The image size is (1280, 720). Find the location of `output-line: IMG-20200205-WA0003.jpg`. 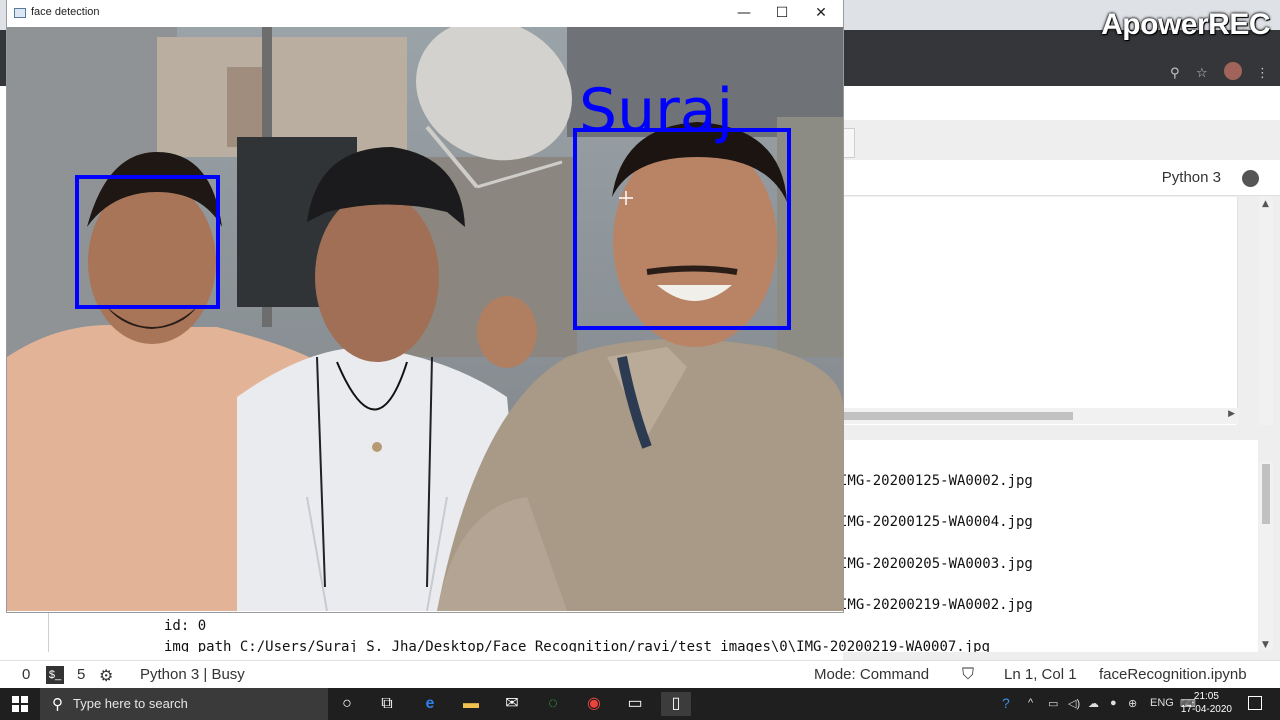

output-line: IMG-20200205-WA0003.jpg is located at coordinates (936, 564).